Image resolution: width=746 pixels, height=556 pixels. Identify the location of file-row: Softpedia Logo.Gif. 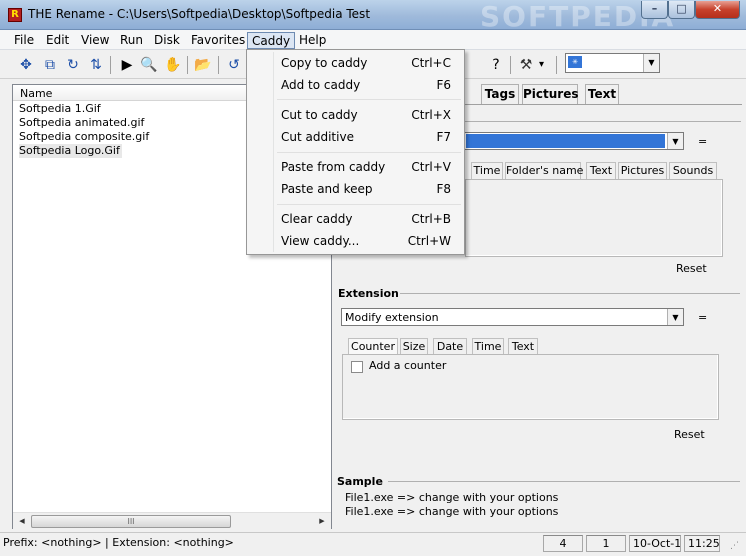
(70, 151).